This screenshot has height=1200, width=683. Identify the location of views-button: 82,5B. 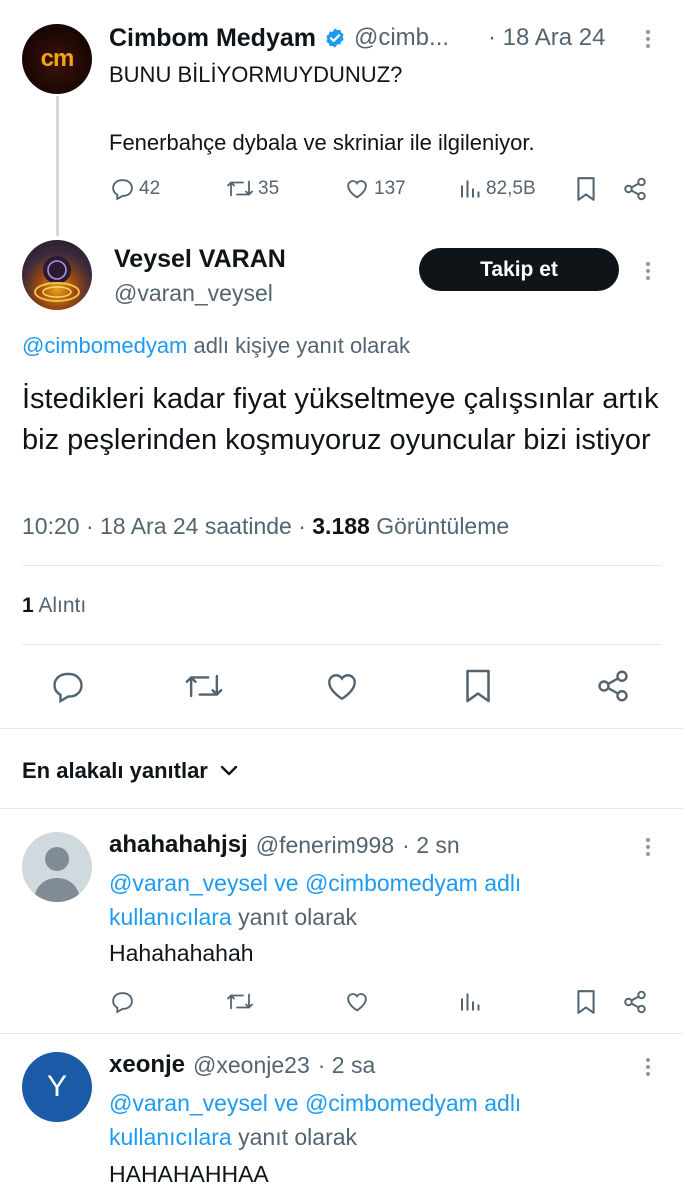
(497, 188).